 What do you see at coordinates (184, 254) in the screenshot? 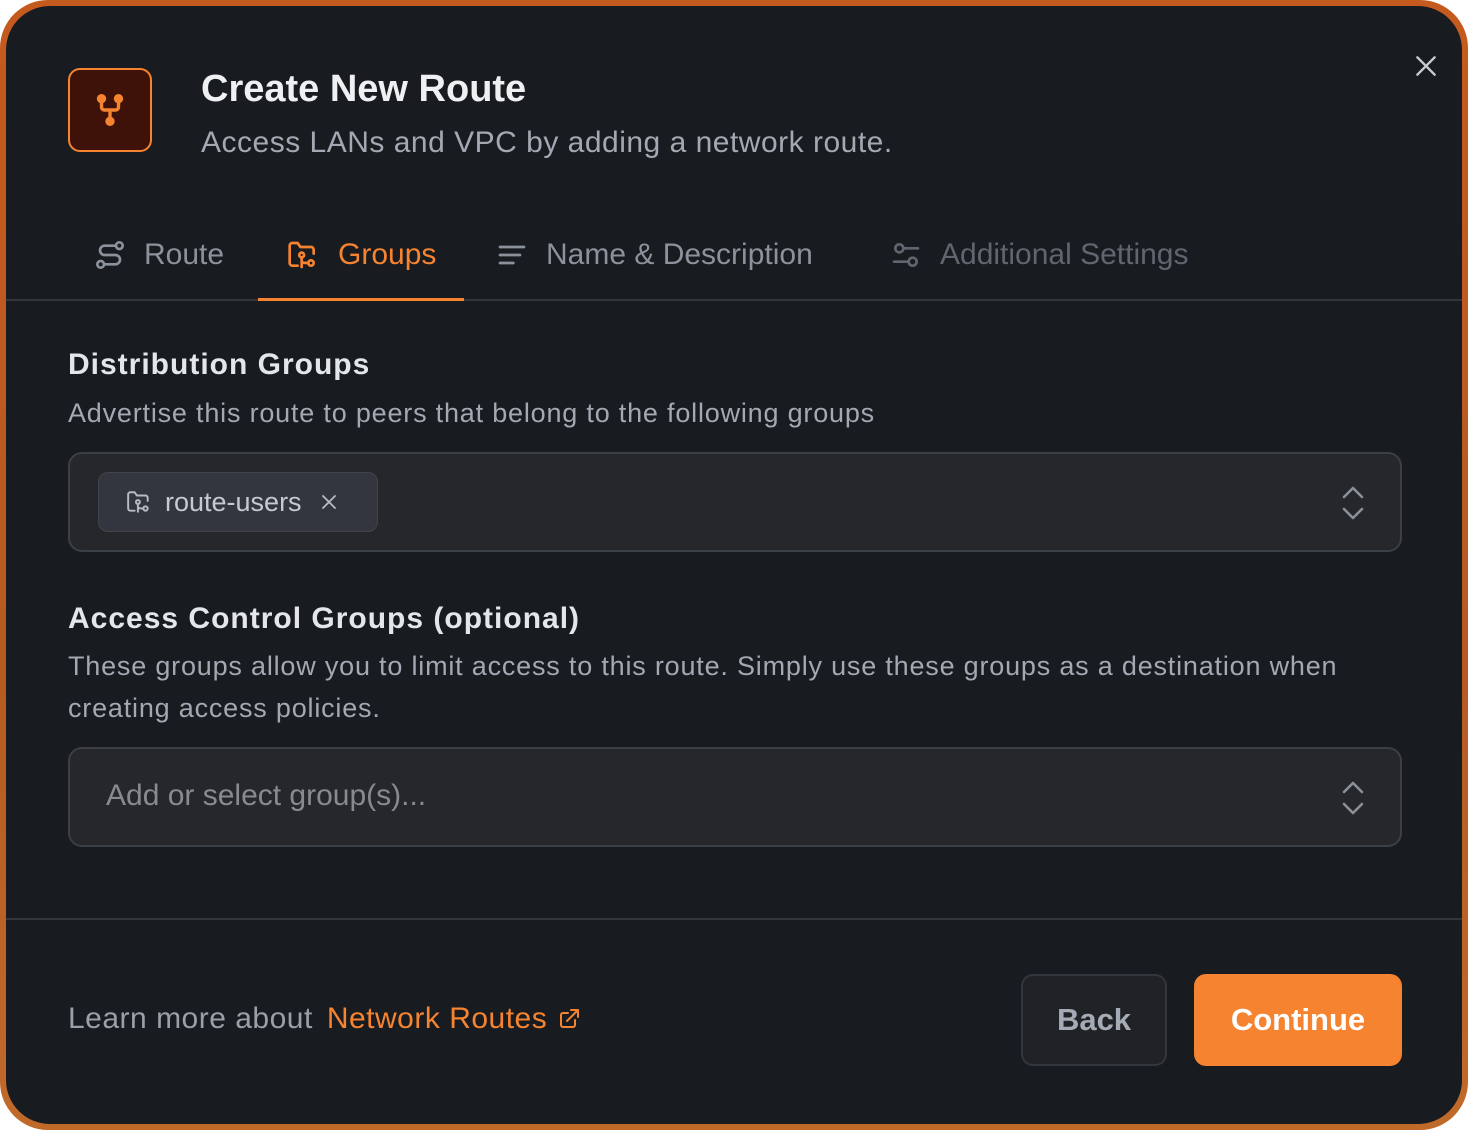
I see `tab-route-label: Route` at bounding box center [184, 254].